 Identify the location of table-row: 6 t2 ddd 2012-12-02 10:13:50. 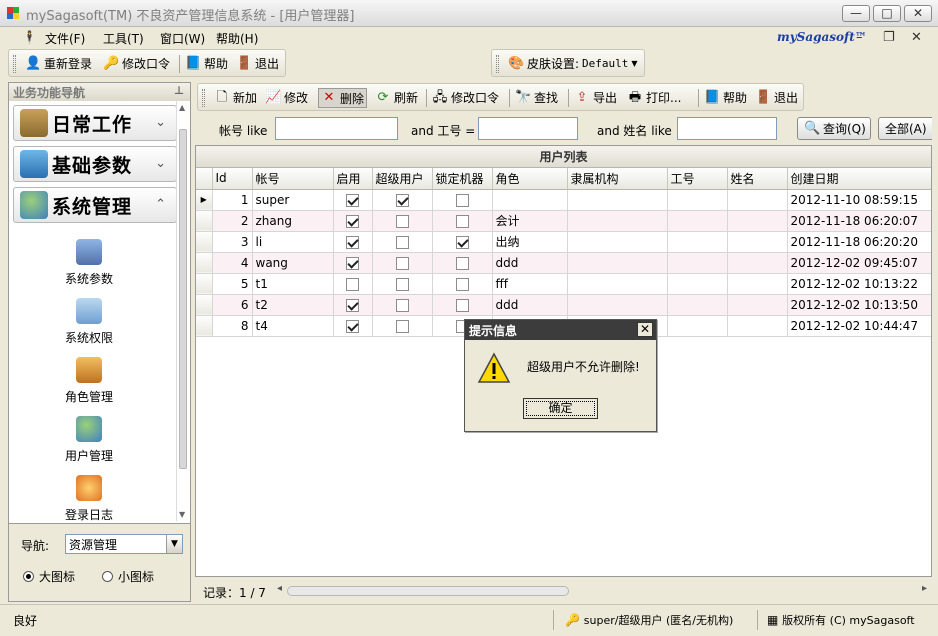
(563, 305).